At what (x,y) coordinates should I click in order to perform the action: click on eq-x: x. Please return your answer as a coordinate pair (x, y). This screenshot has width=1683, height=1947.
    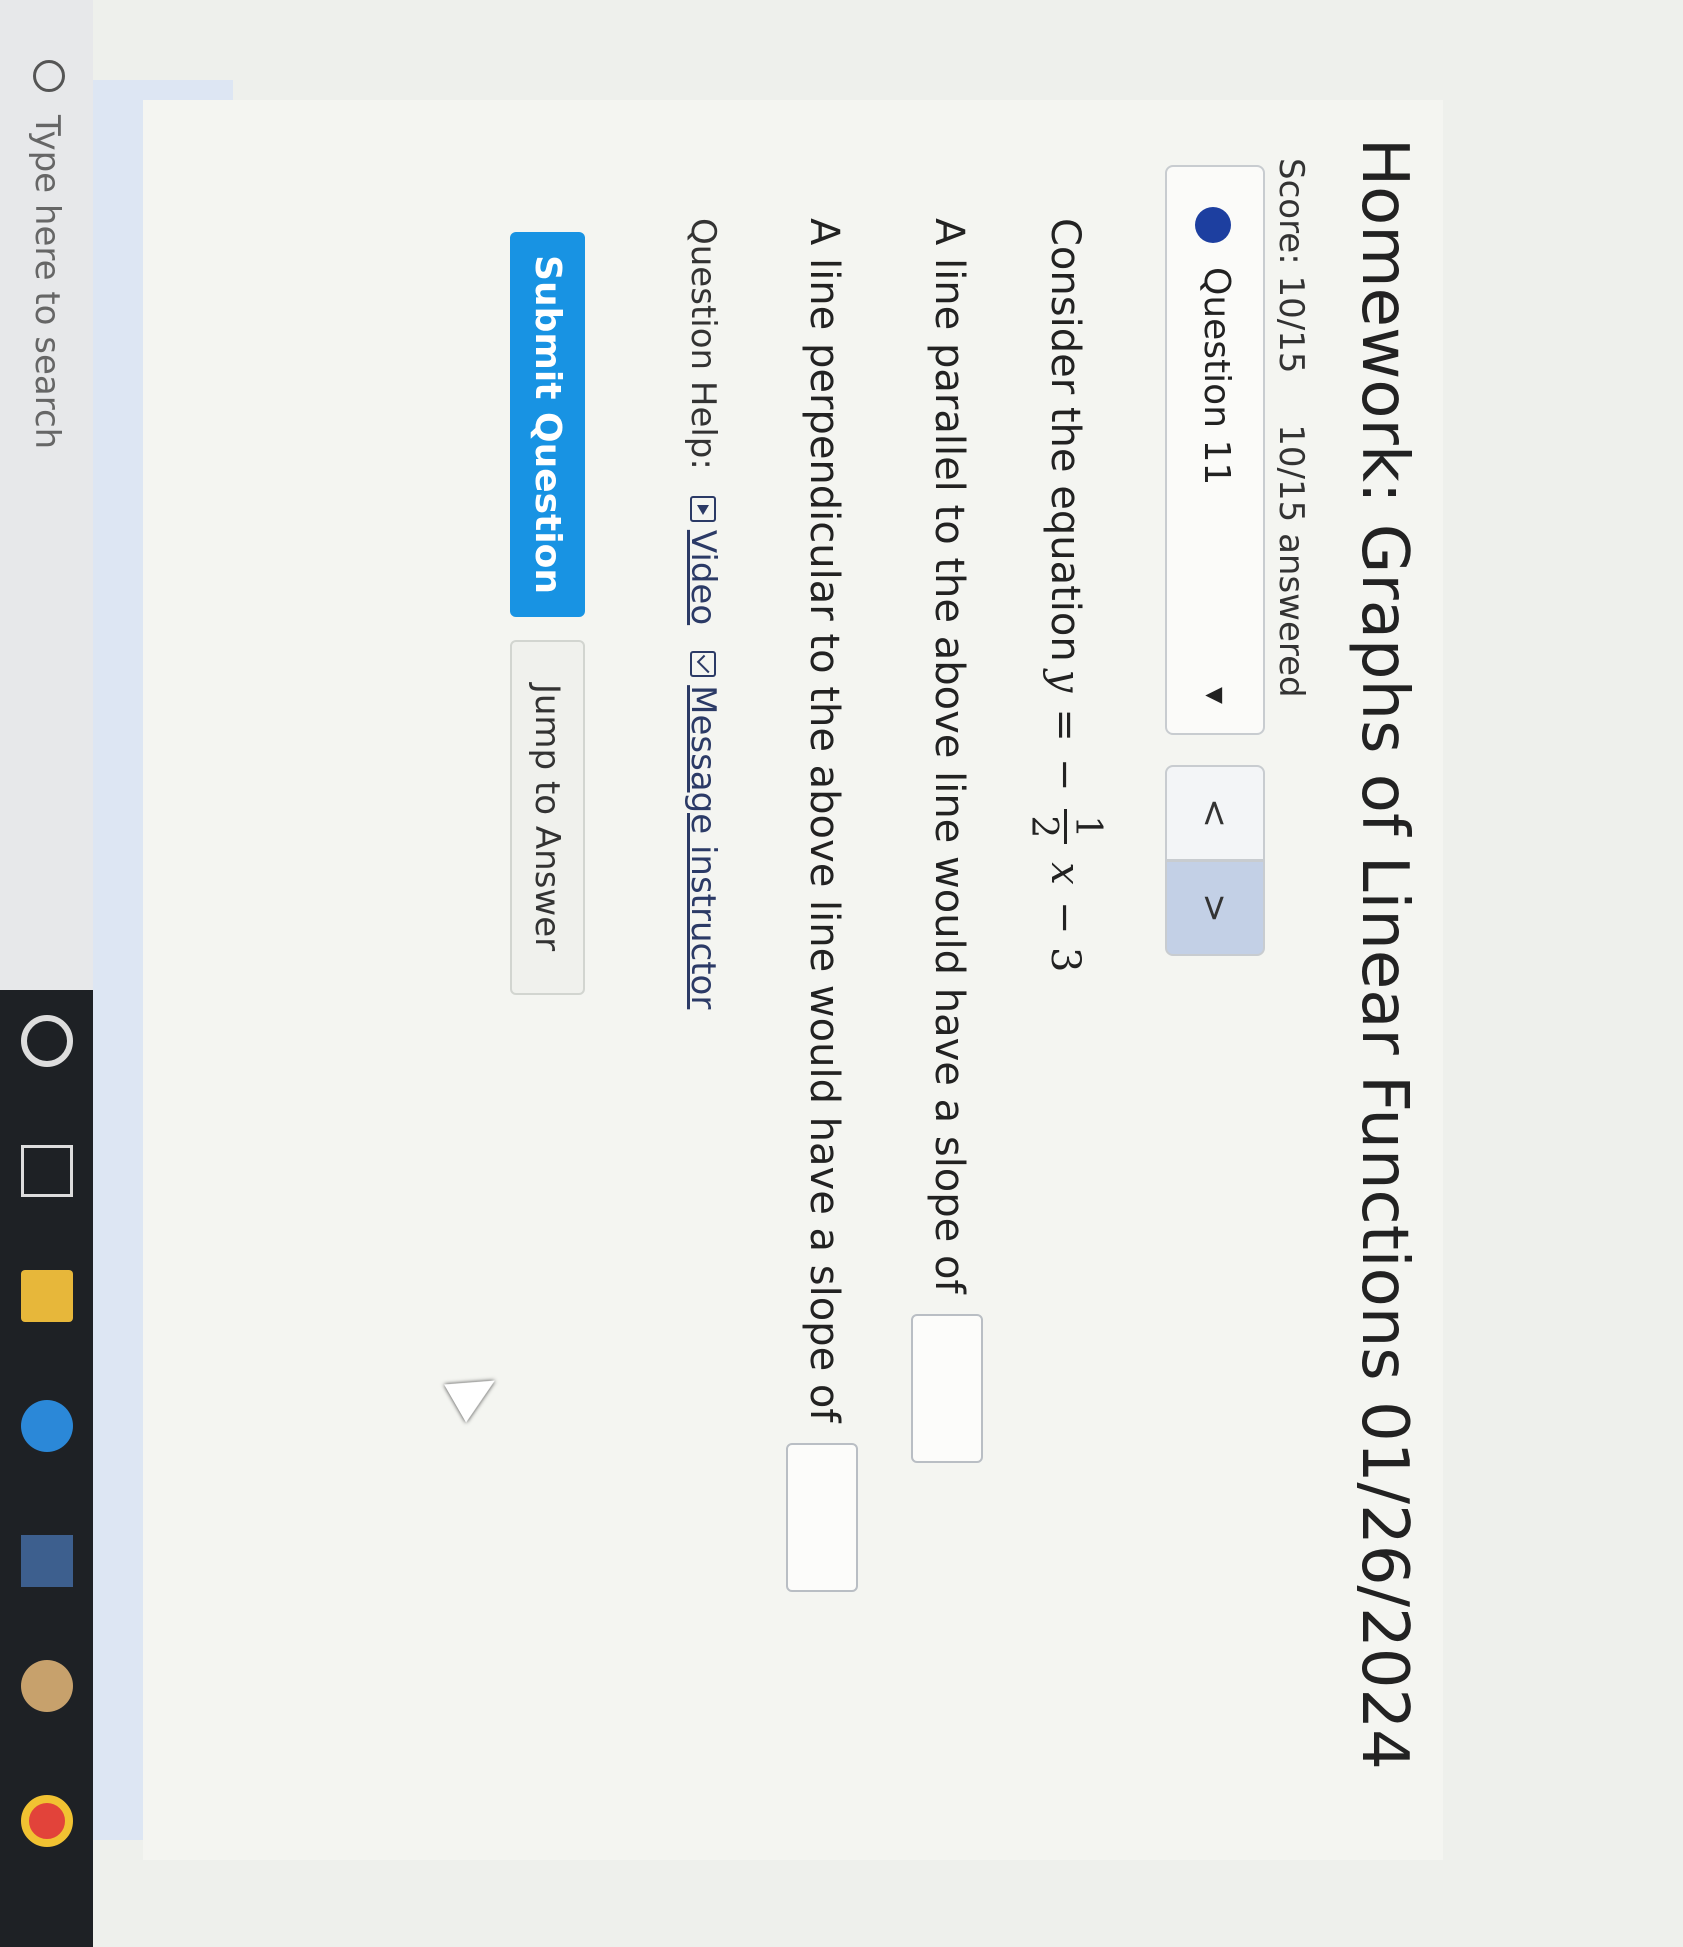
    Looking at the image, I should click on (1065, 873).